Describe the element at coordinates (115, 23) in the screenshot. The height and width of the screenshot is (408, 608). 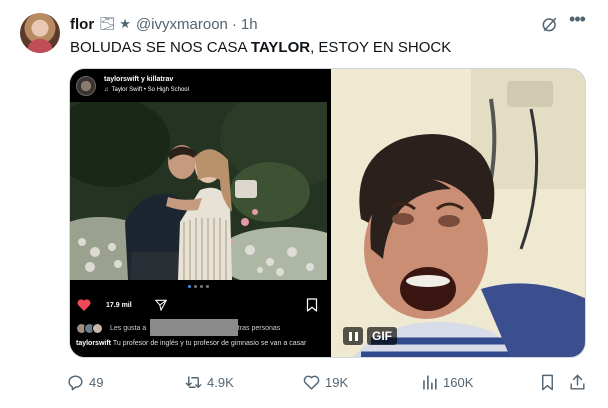
I see `name-emoji-badges: 🌫 ★` at that location.